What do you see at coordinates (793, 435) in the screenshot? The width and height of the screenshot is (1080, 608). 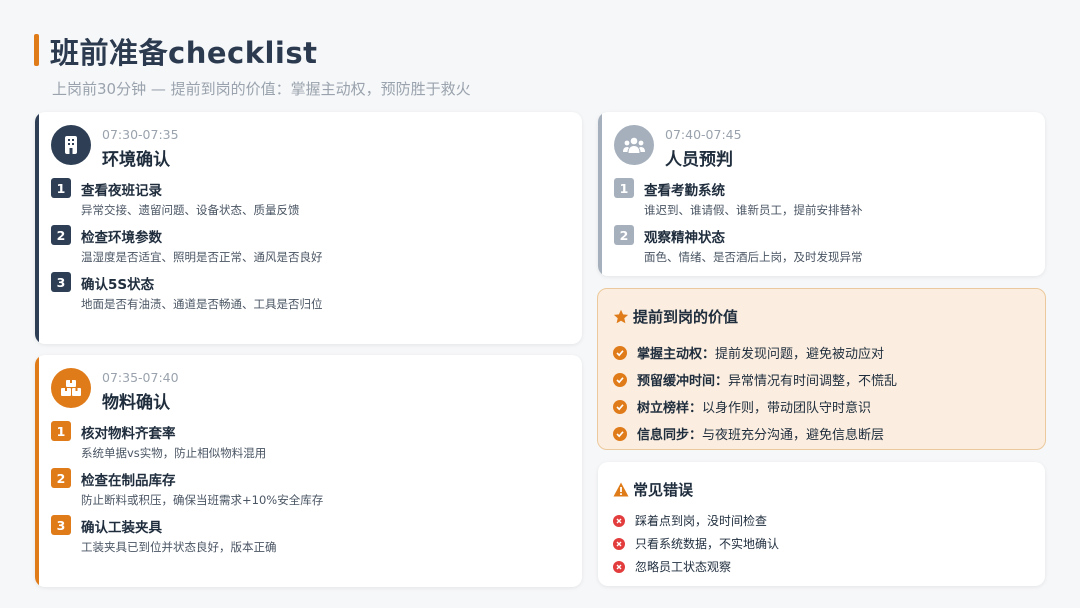 I see `value-text: 与夜班充分沟通，避免信息断层` at bounding box center [793, 435].